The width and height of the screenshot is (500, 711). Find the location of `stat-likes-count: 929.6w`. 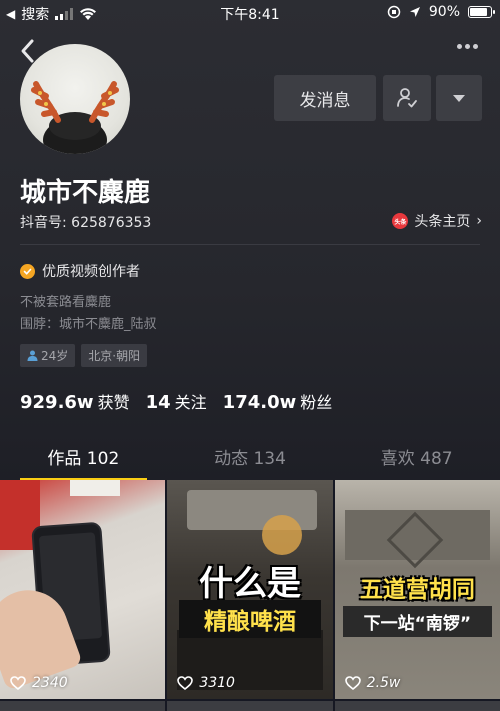

stat-likes-count: 929.6w is located at coordinates (57, 402).